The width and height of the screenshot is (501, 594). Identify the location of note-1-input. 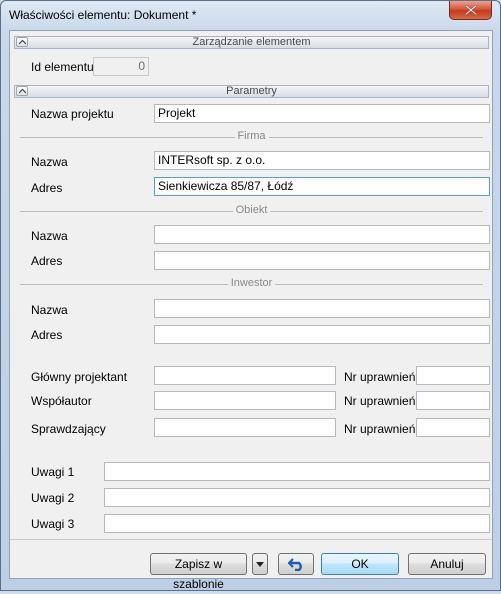
(297, 471).